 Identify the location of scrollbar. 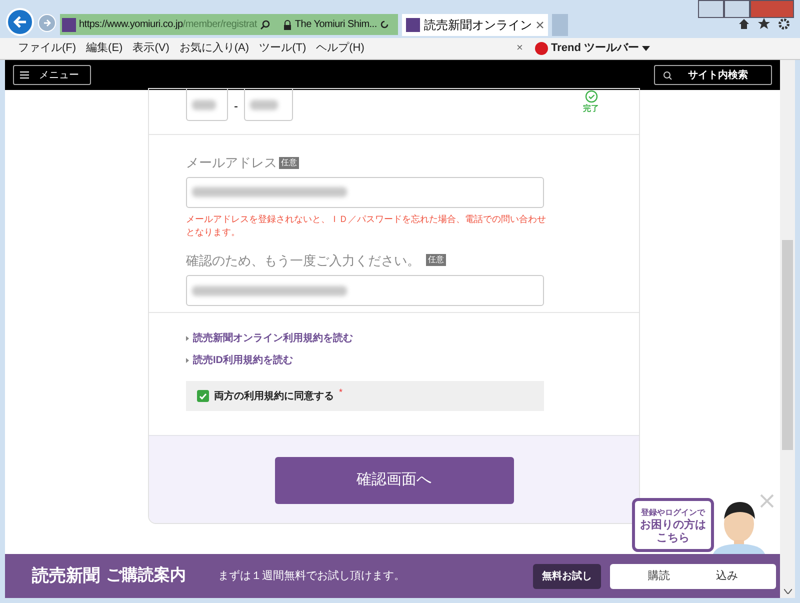
(787, 329).